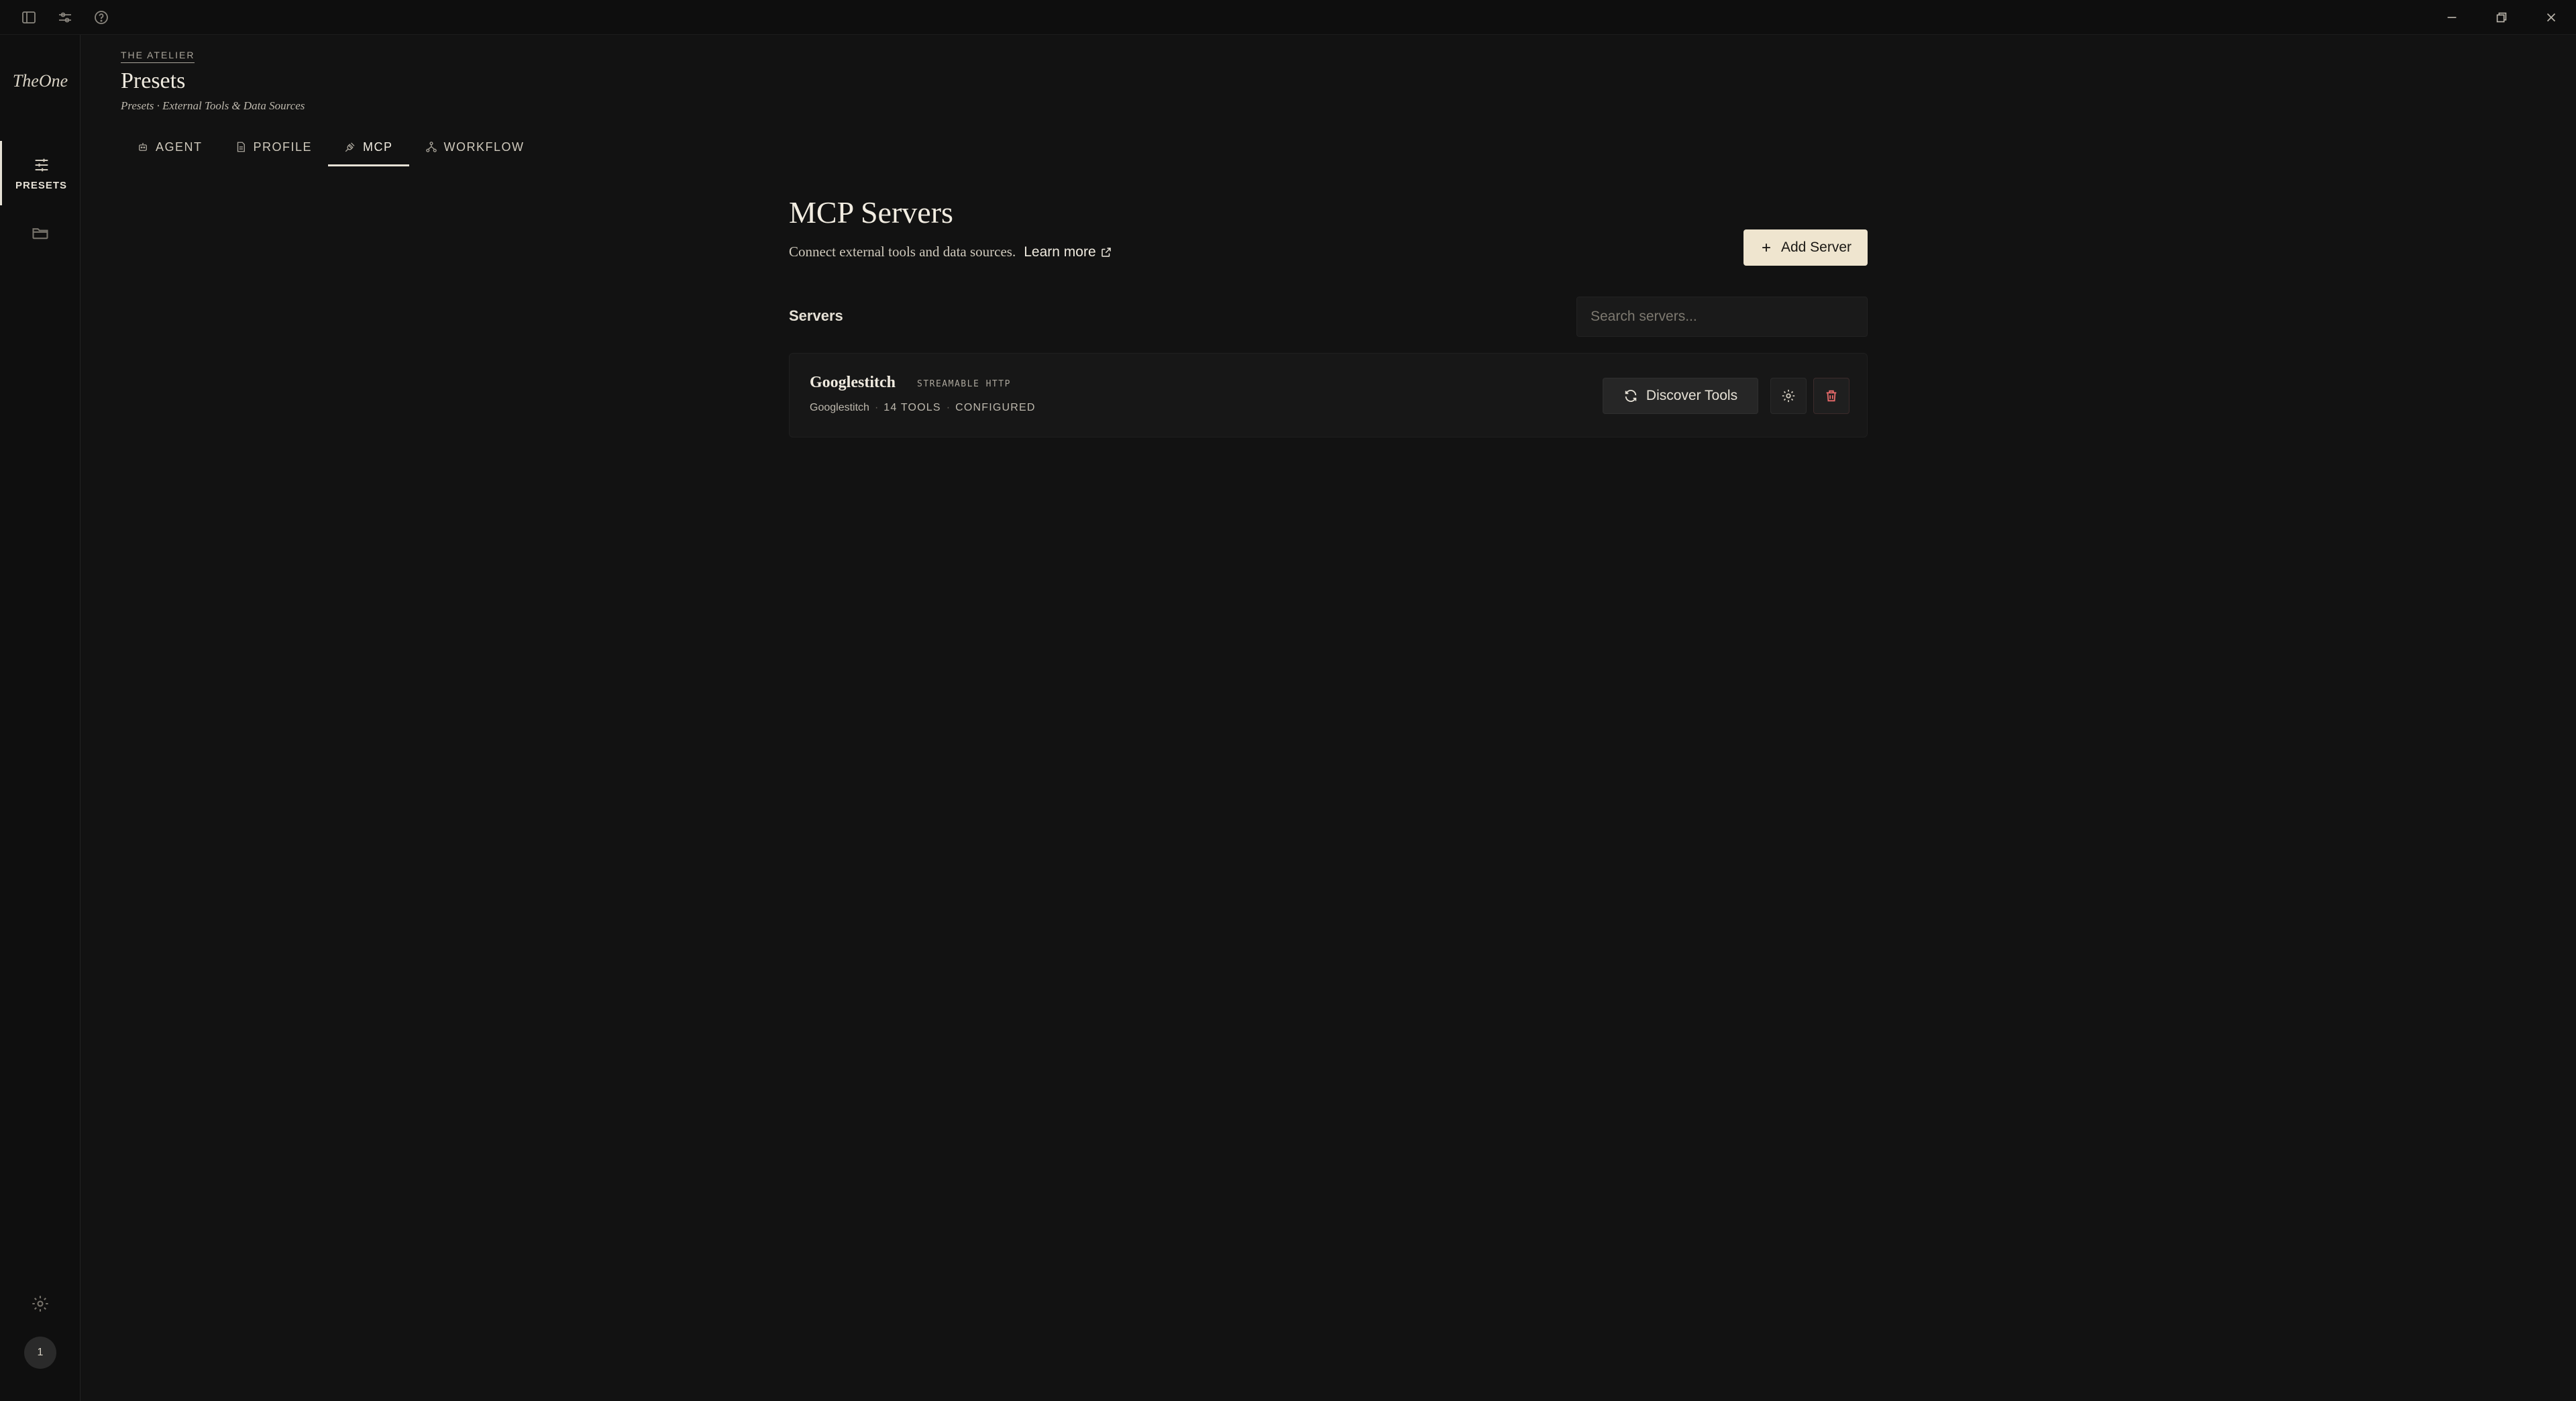 This screenshot has width=2576, height=1401. I want to click on server-id: Googlestitch, so click(839, 407).